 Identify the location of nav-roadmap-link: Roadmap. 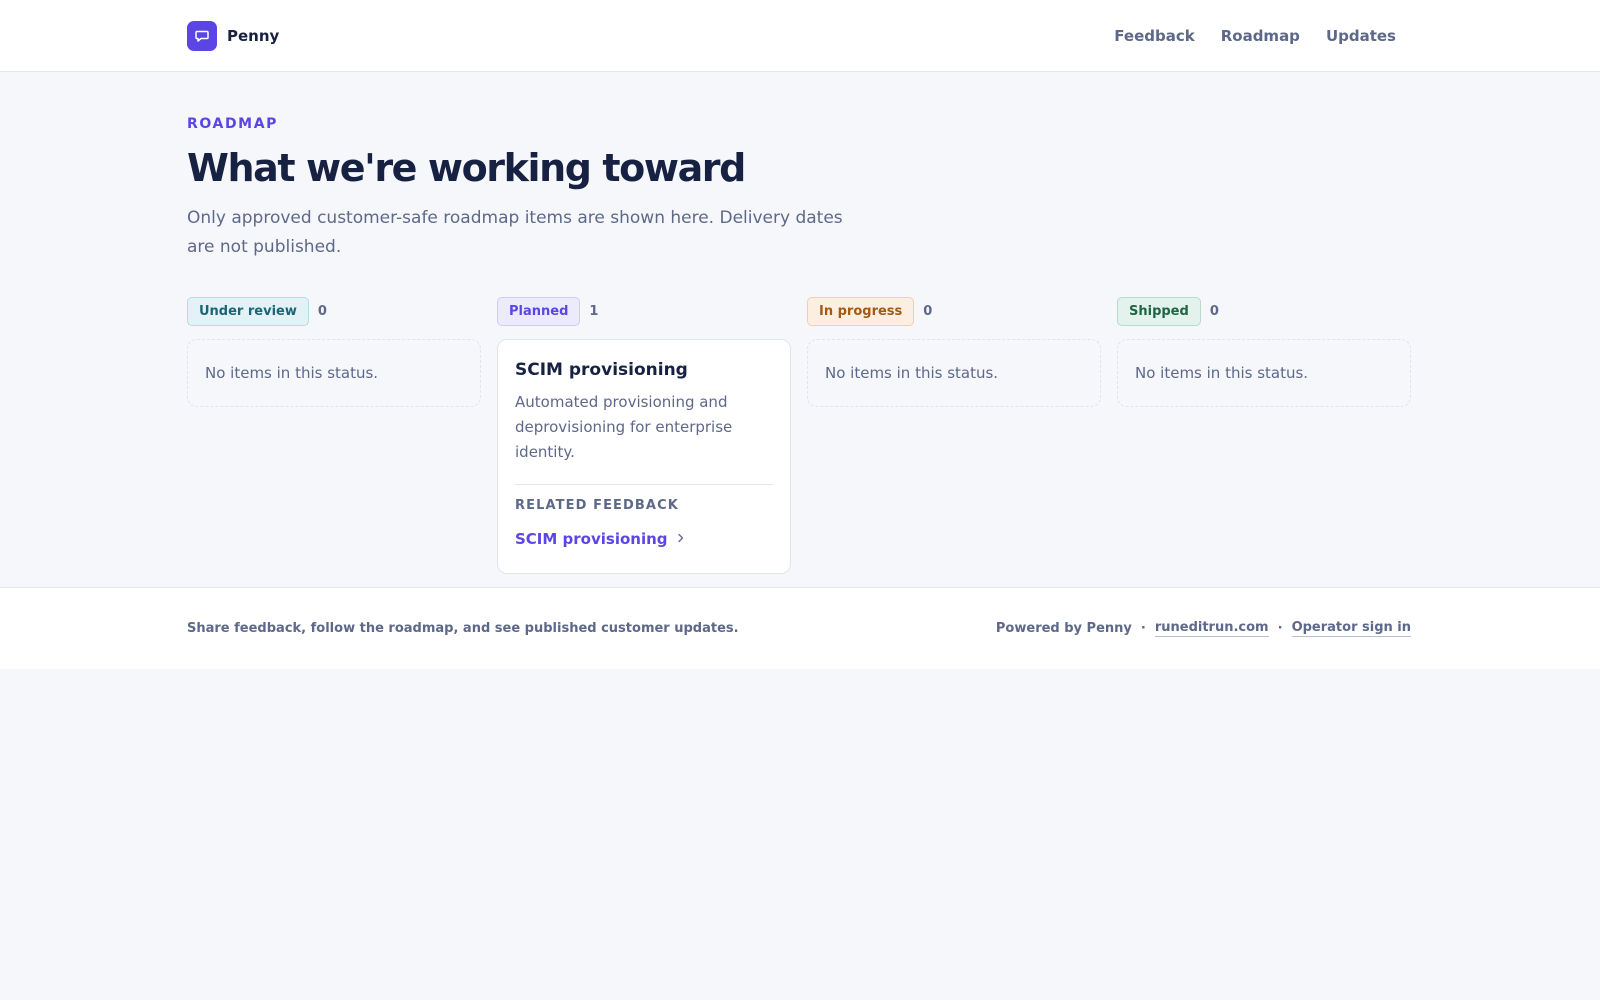
(1260, 36).